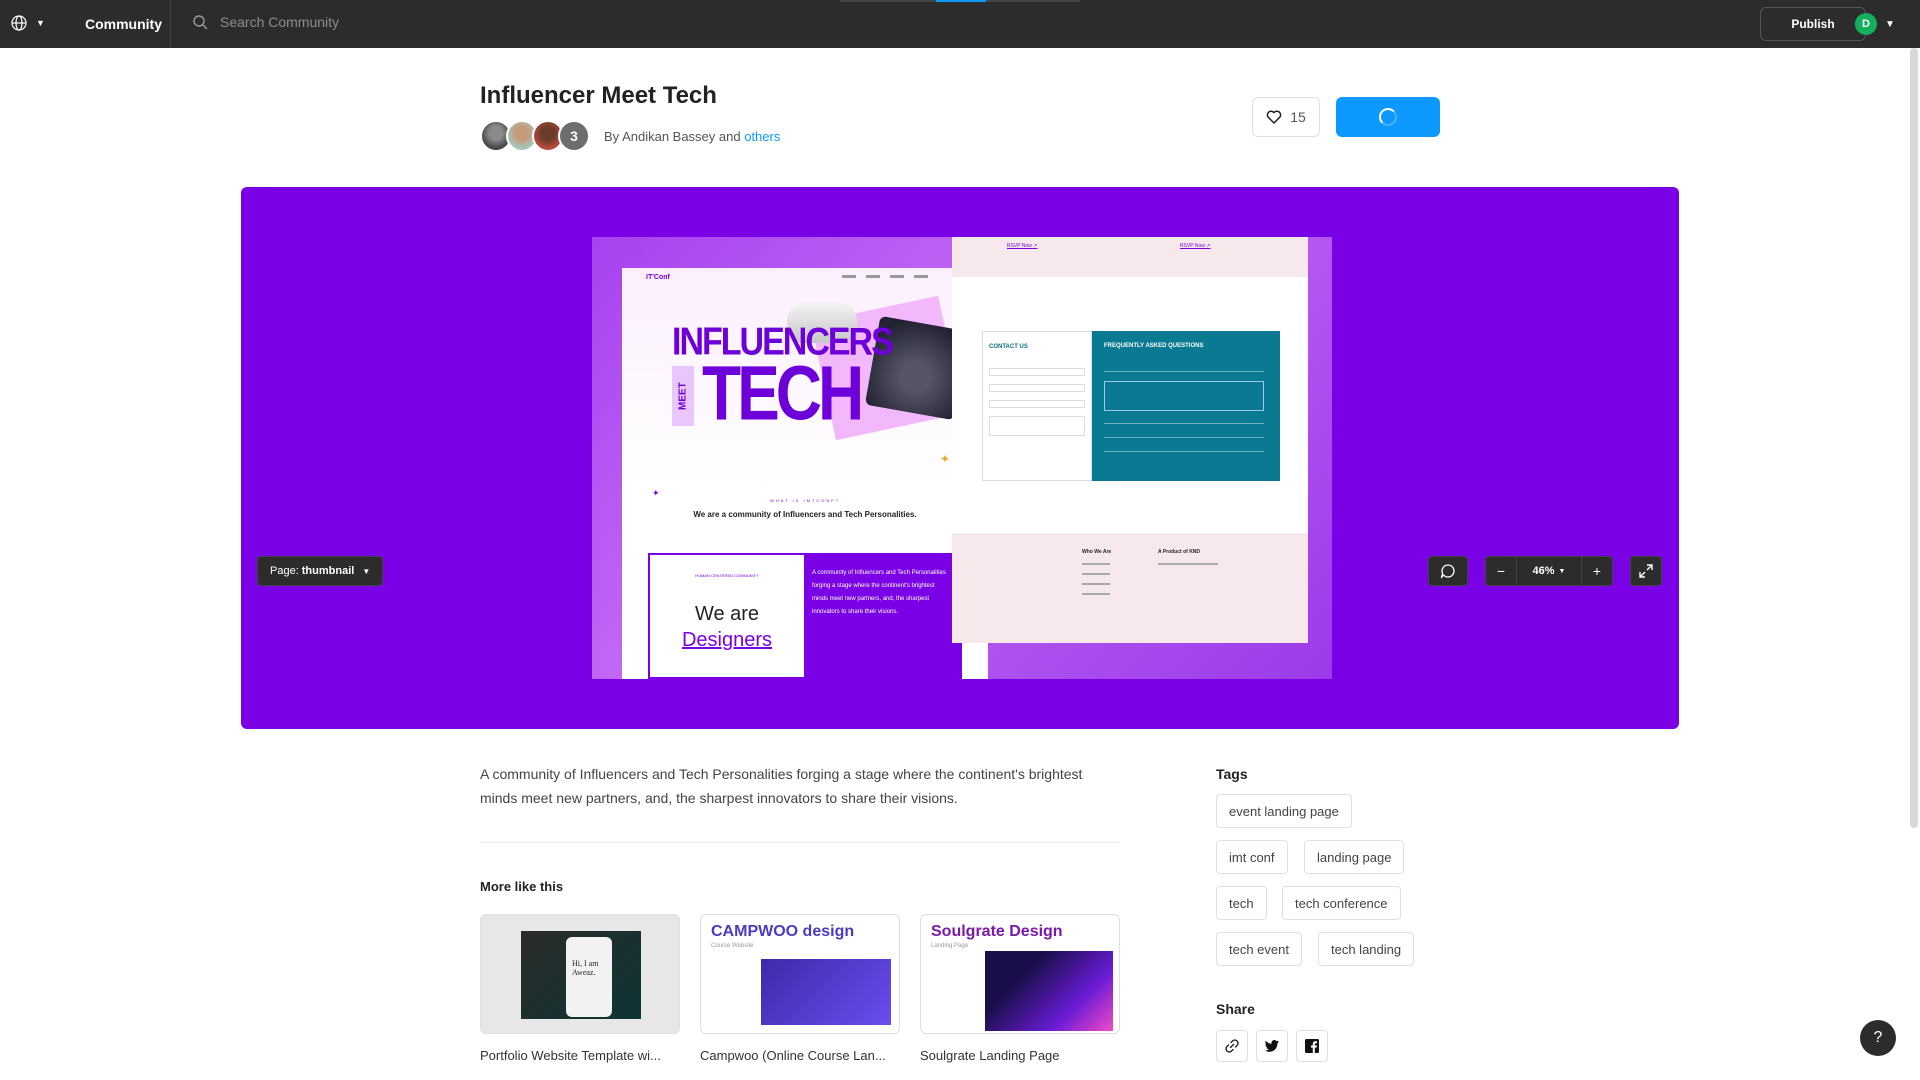 The width and height of the screenshot is (1920, 1080). Describe the element at coordinates (732, 946) in the screenshot. I see `card-subheading: Course Website` at that location.